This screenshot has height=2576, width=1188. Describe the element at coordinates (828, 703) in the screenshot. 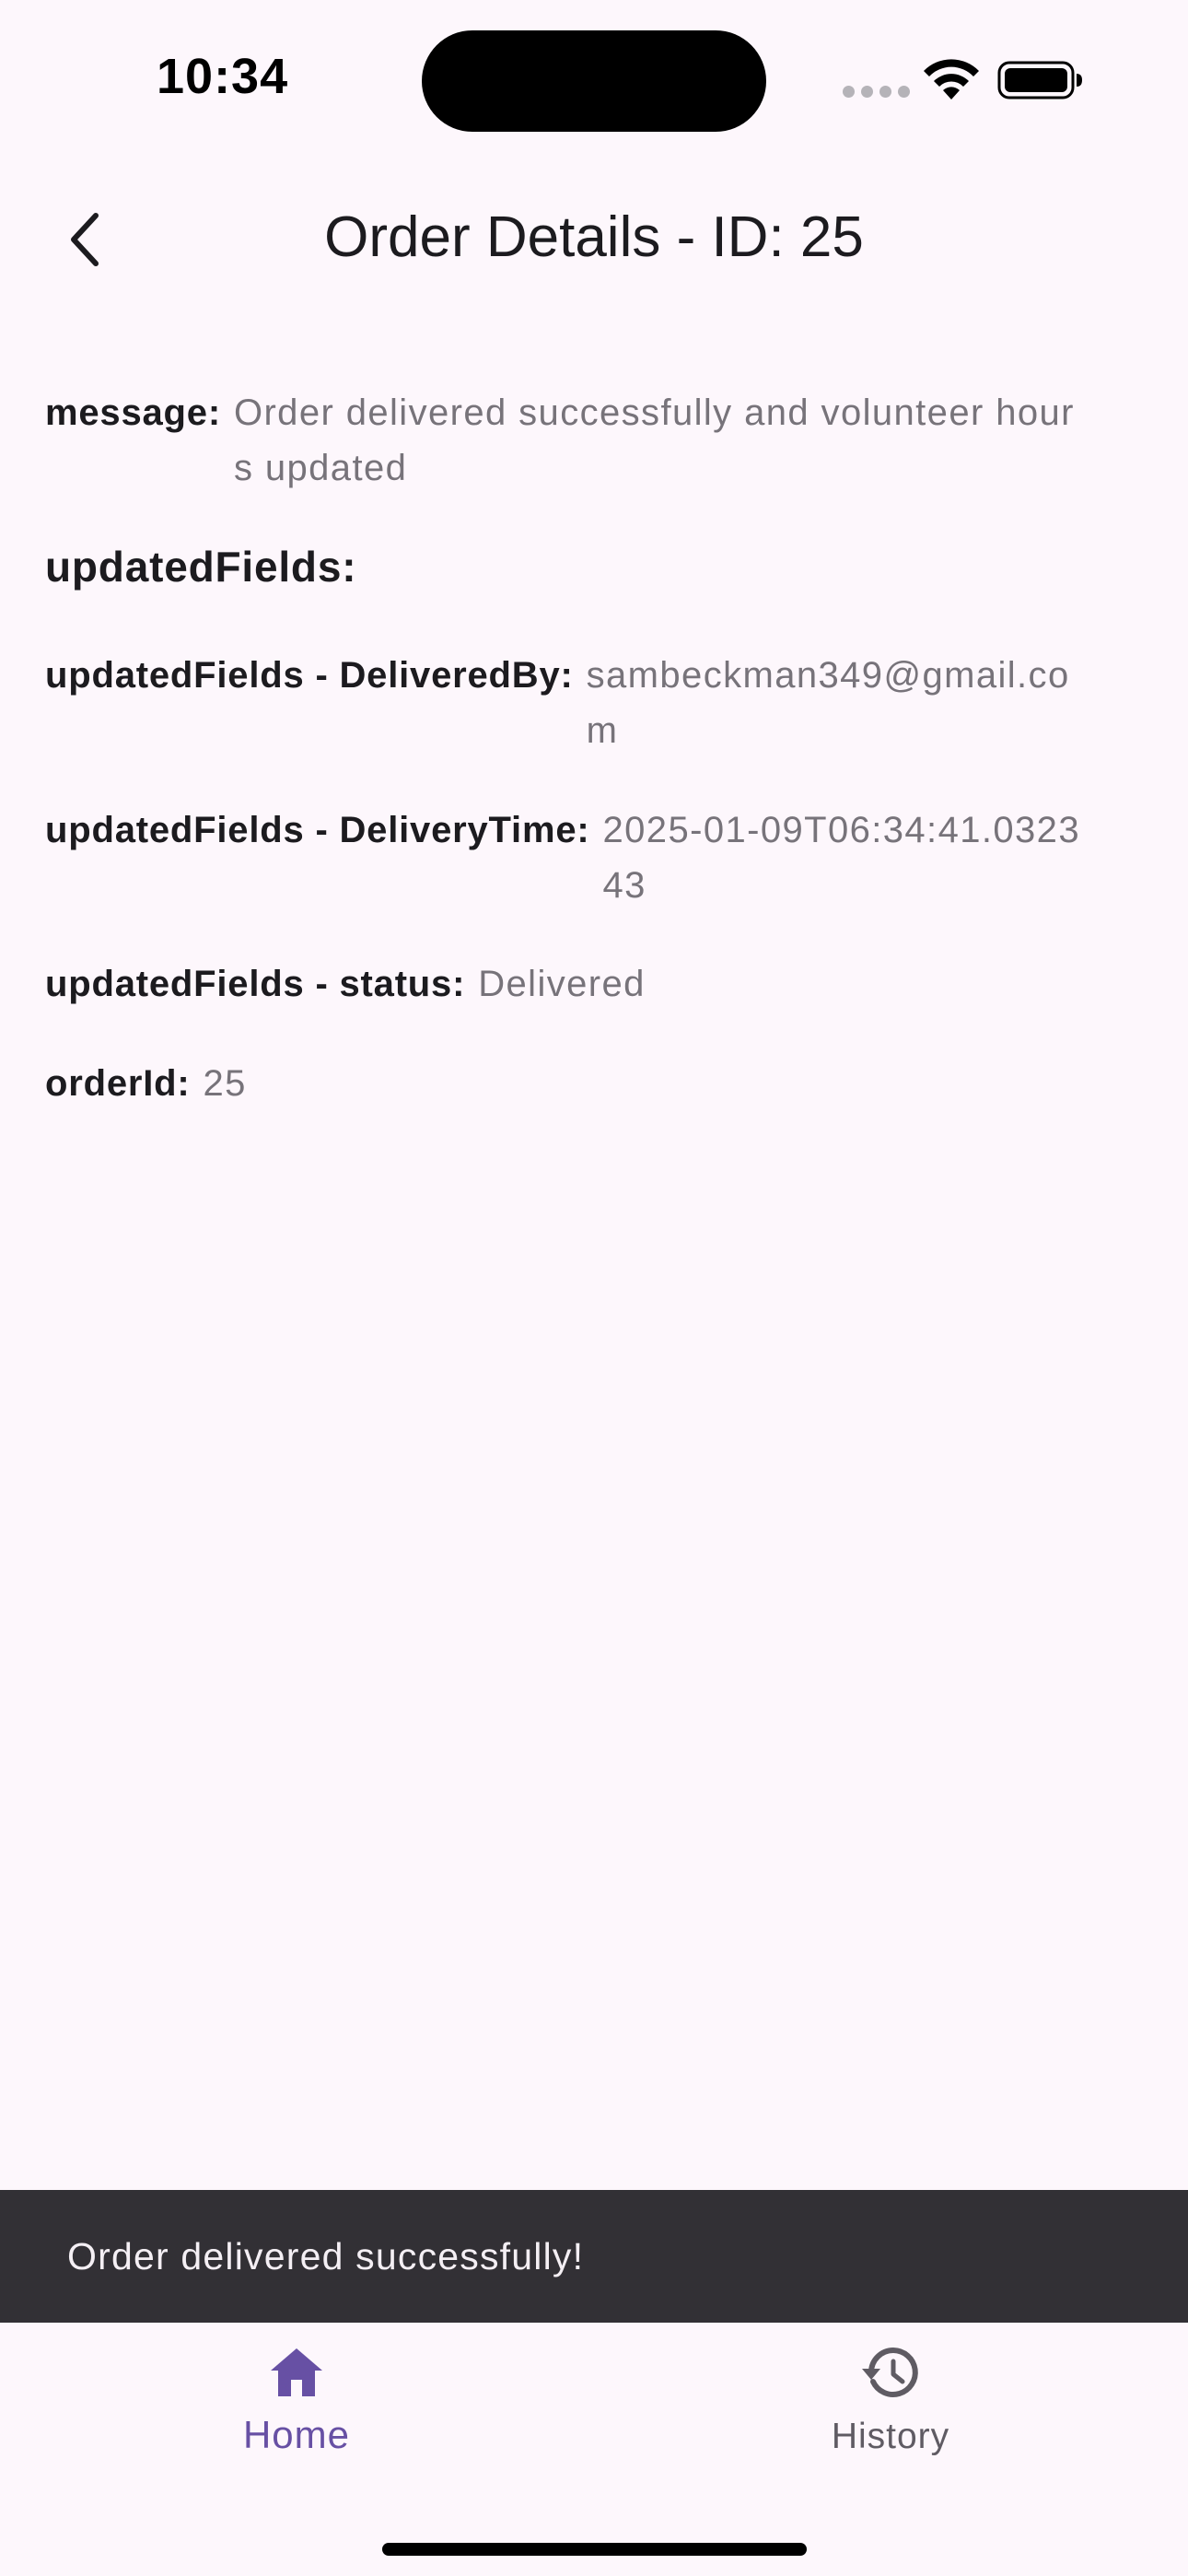

I see `detail-value: sambeckman349@gmail.com` at that location.